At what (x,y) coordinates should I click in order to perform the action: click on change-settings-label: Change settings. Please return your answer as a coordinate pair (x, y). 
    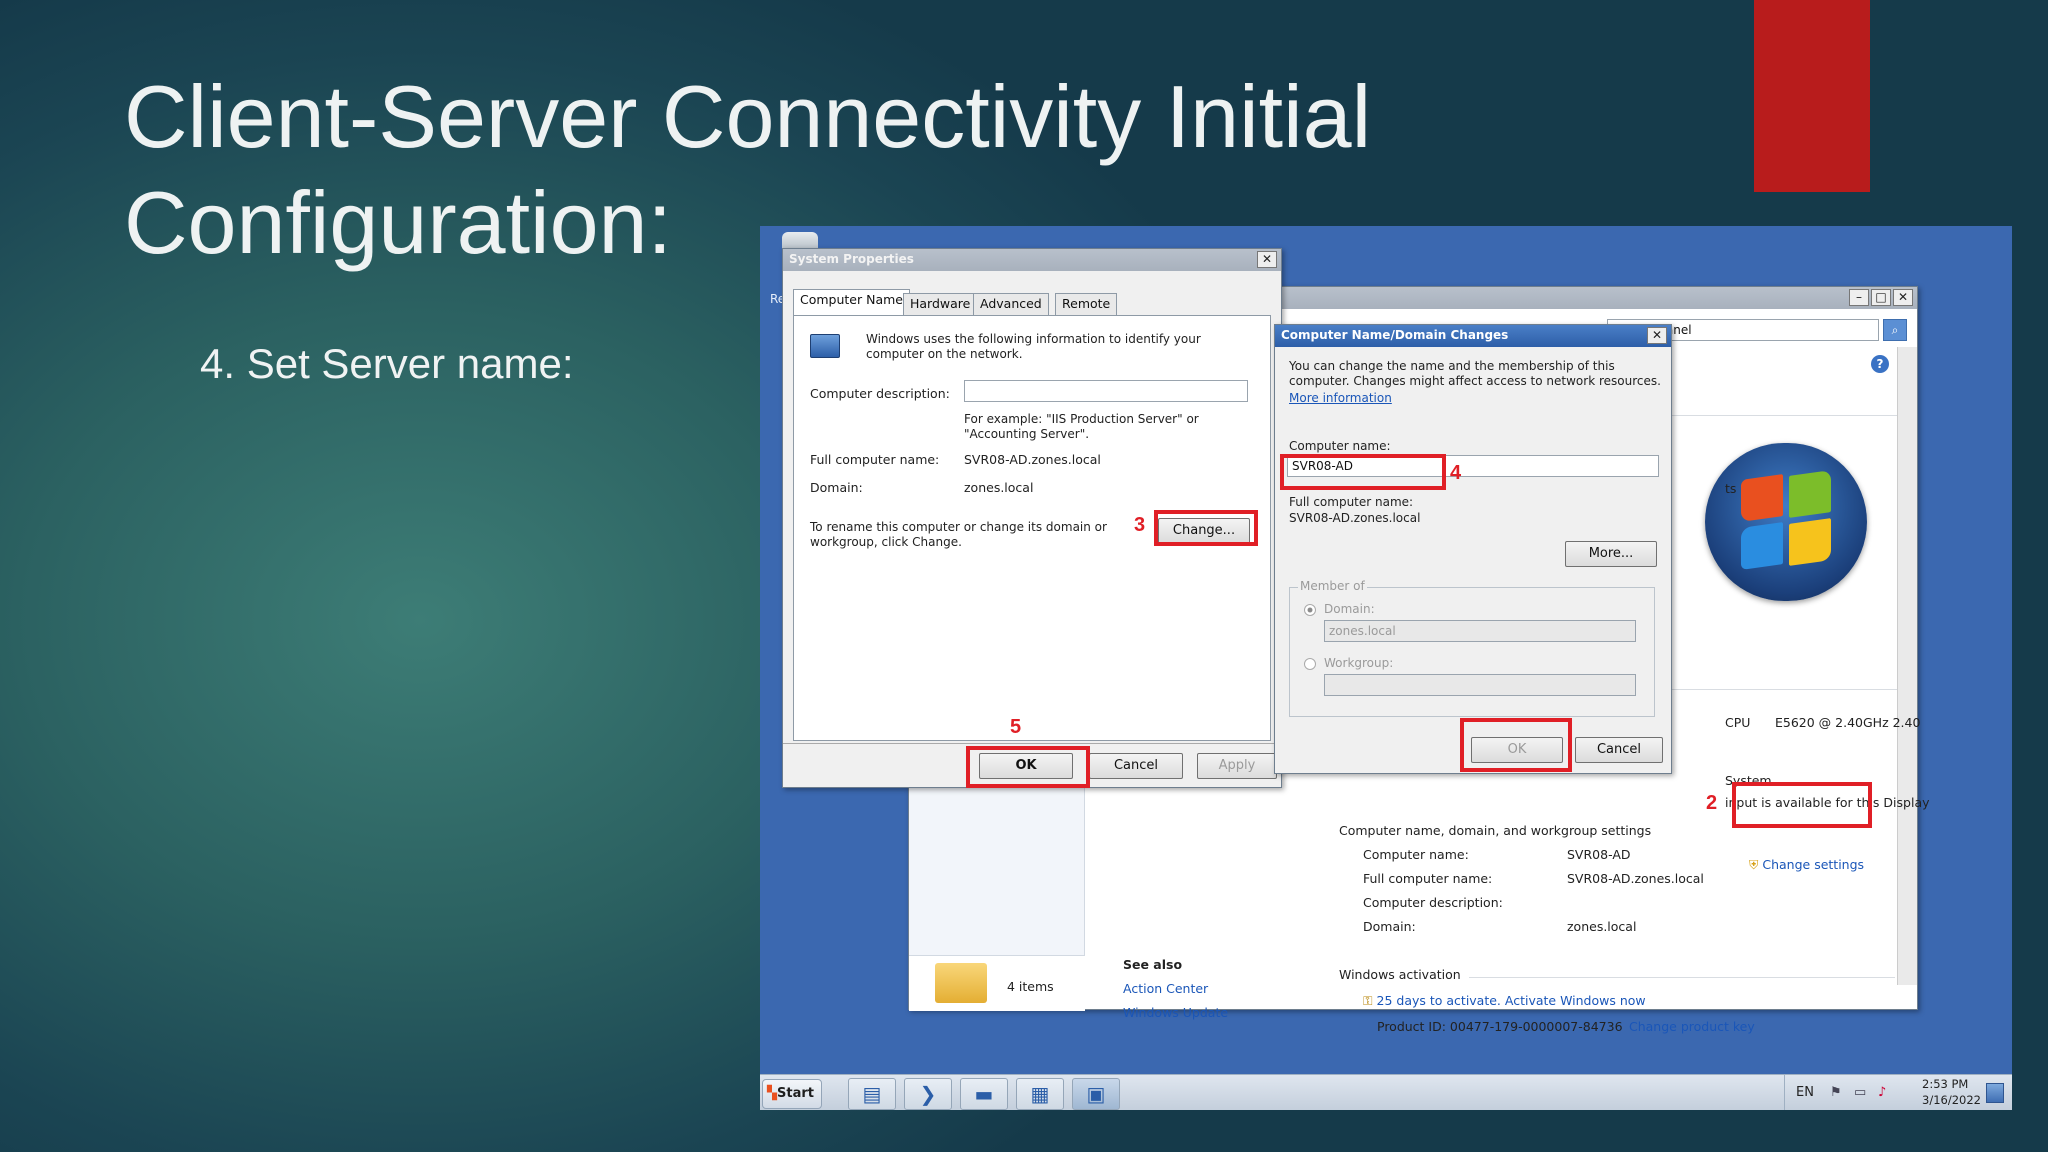
    Looking at the image, I should click on (1813, 864).